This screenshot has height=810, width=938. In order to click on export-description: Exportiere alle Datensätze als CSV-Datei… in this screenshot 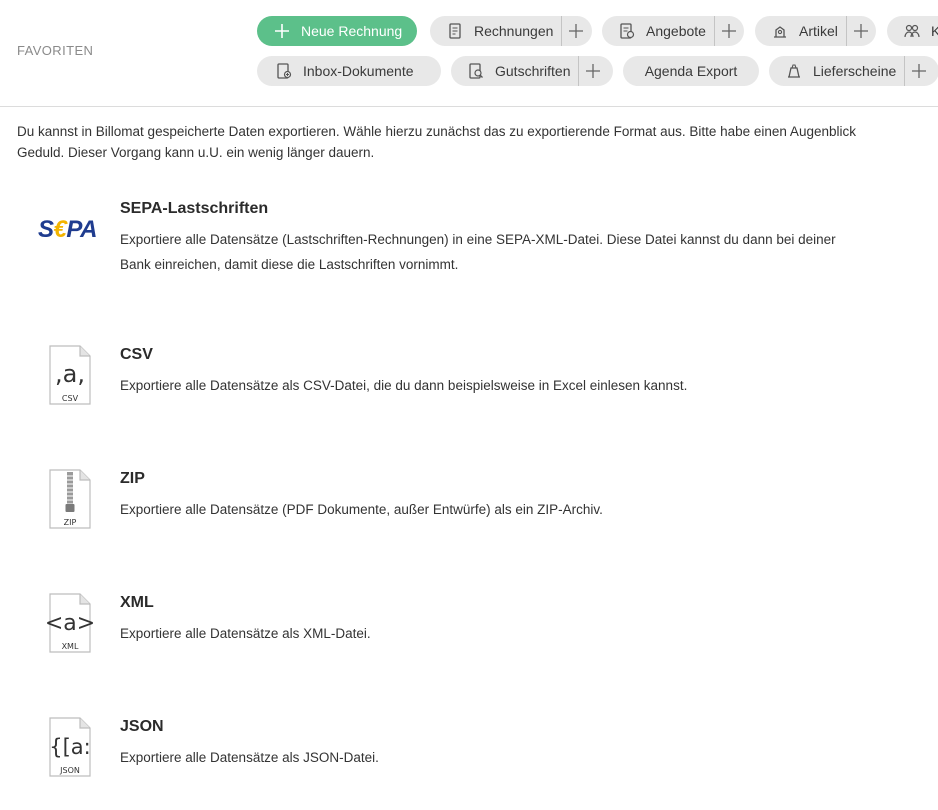, I will do `click(404, 385)`.